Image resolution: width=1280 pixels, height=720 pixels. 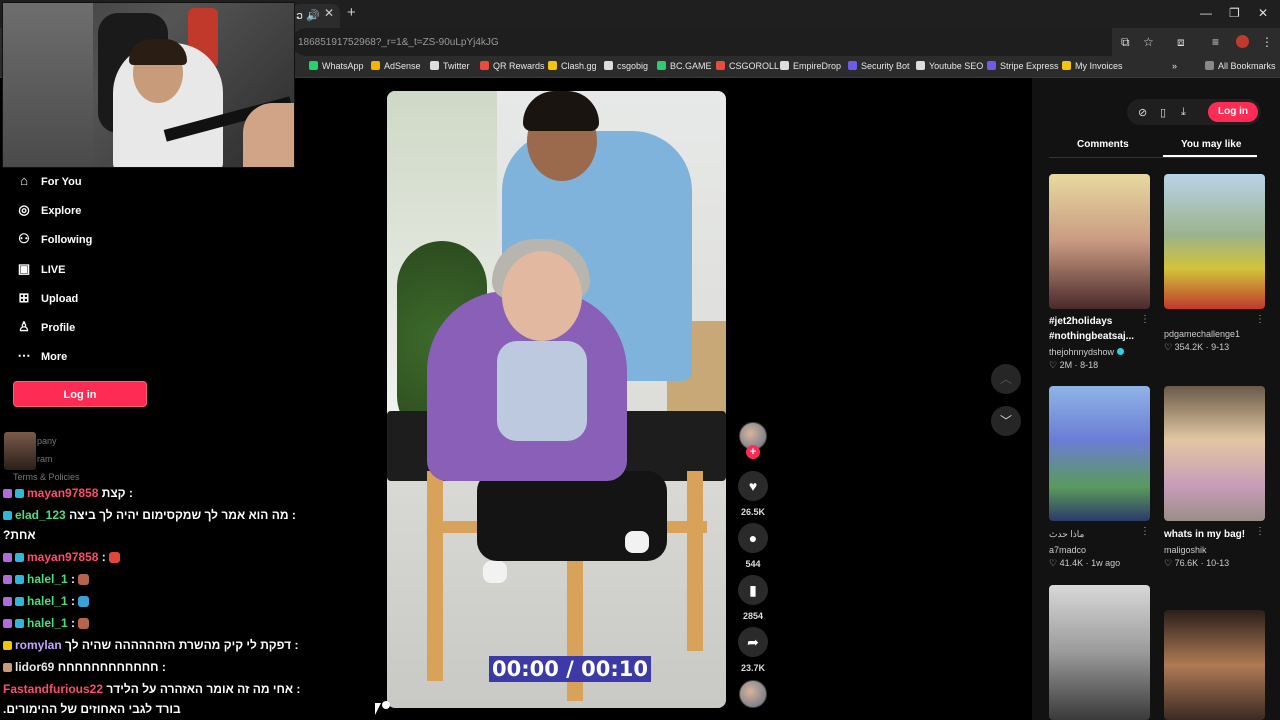 I want to click on card-meta: ♡ 76.6K · 10-13, so click(x=1197, y=563).